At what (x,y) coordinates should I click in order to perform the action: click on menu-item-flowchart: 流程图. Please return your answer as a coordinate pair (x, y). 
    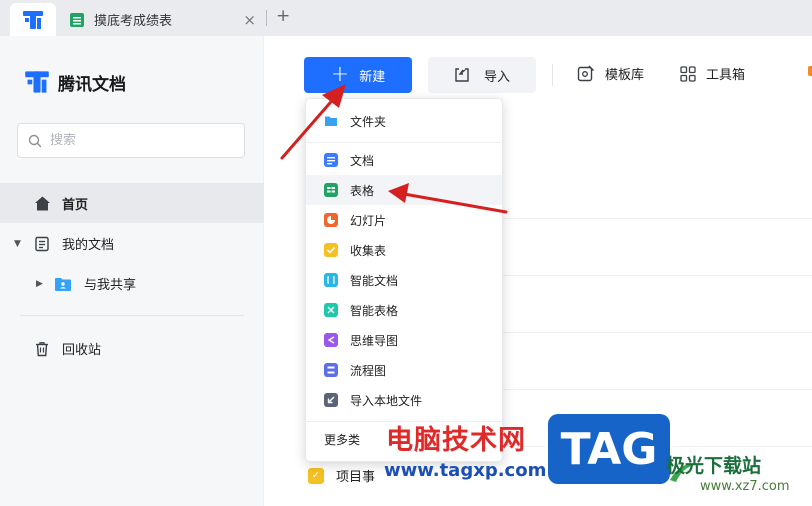
    Looking at the image, I should click on (404, 370).